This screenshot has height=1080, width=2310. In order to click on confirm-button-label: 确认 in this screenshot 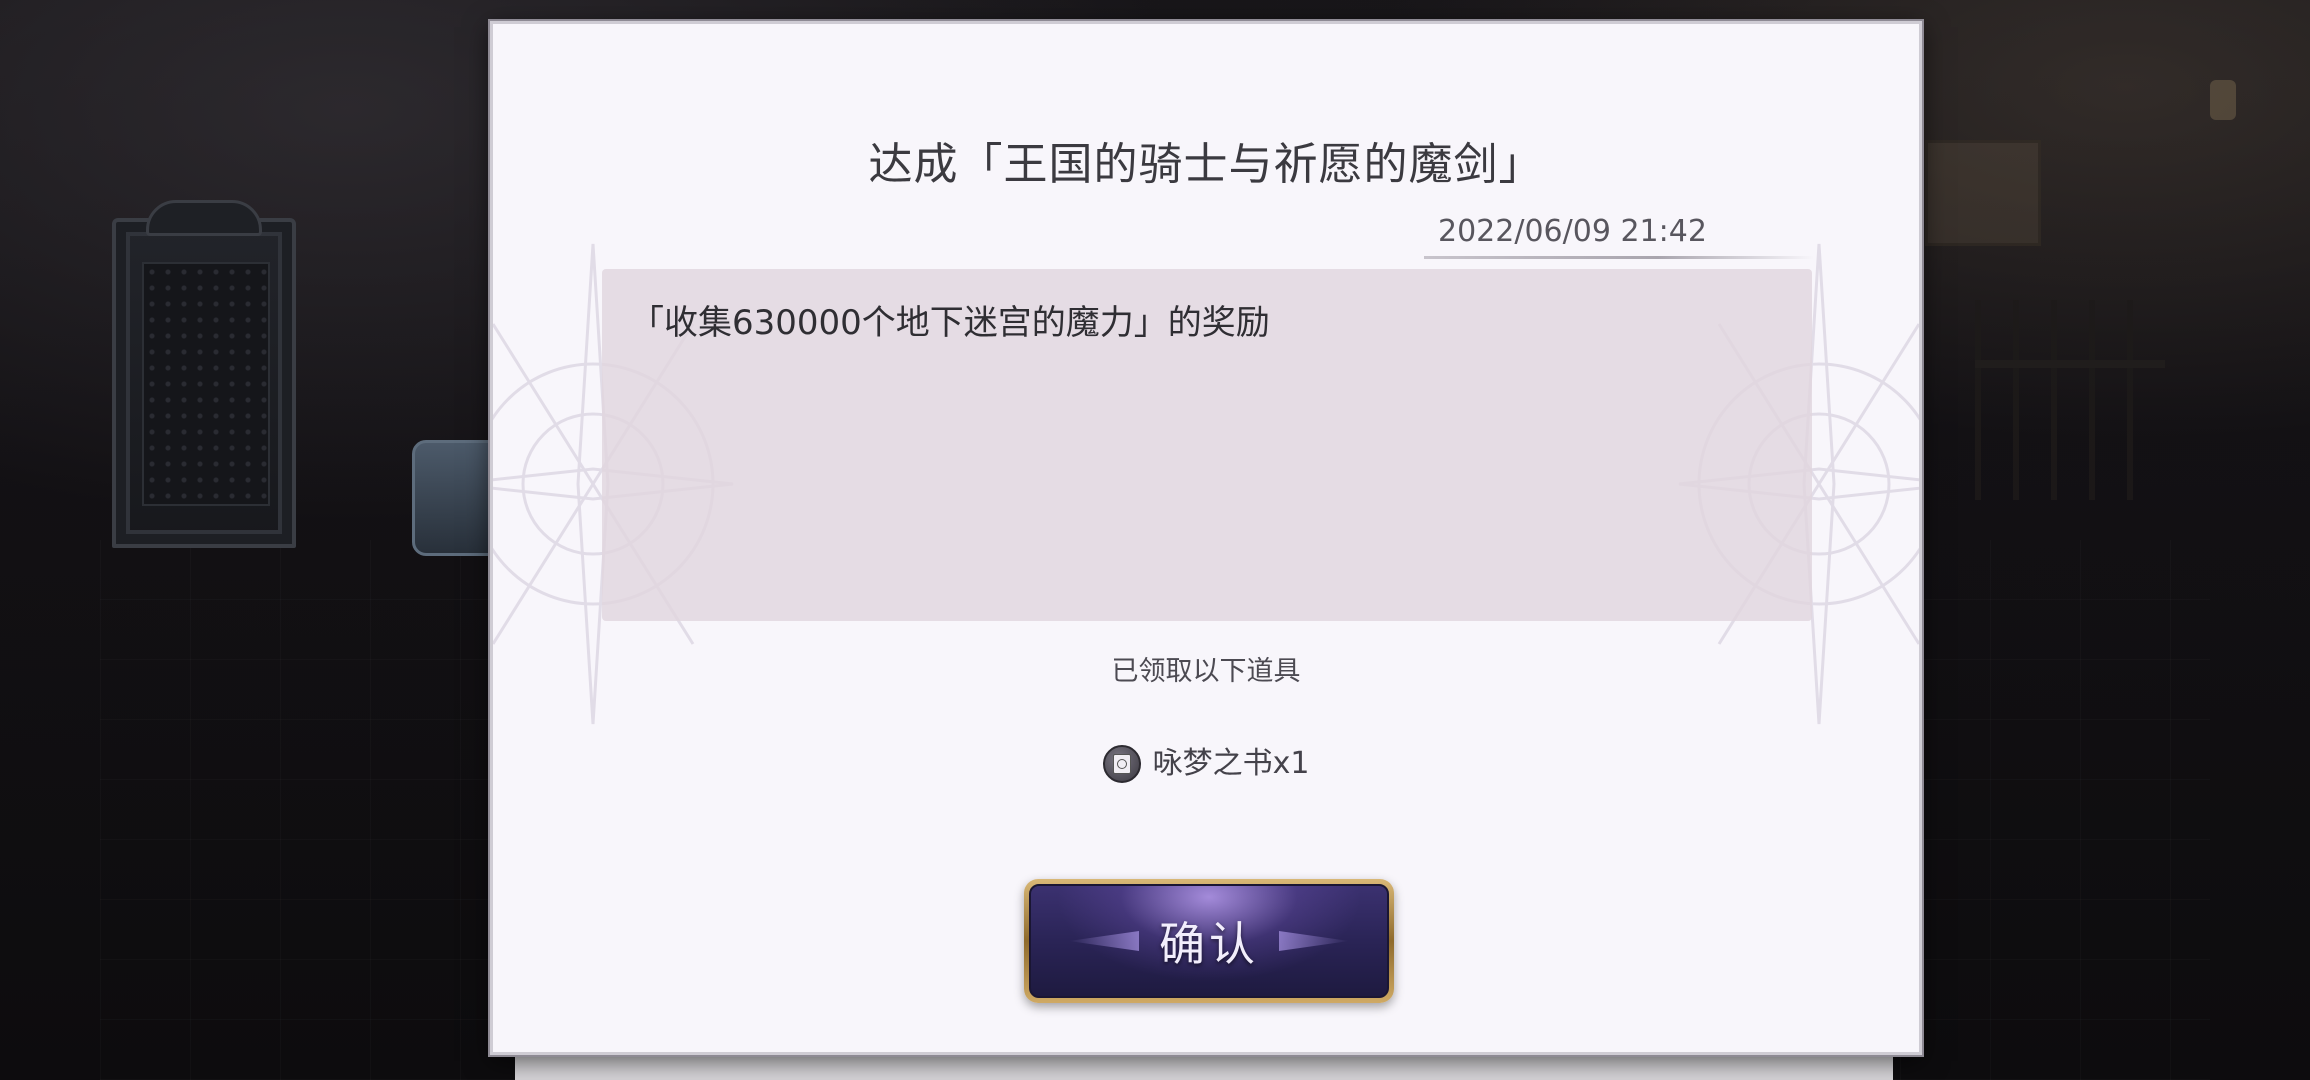, I will do `click(1209, 941)`.